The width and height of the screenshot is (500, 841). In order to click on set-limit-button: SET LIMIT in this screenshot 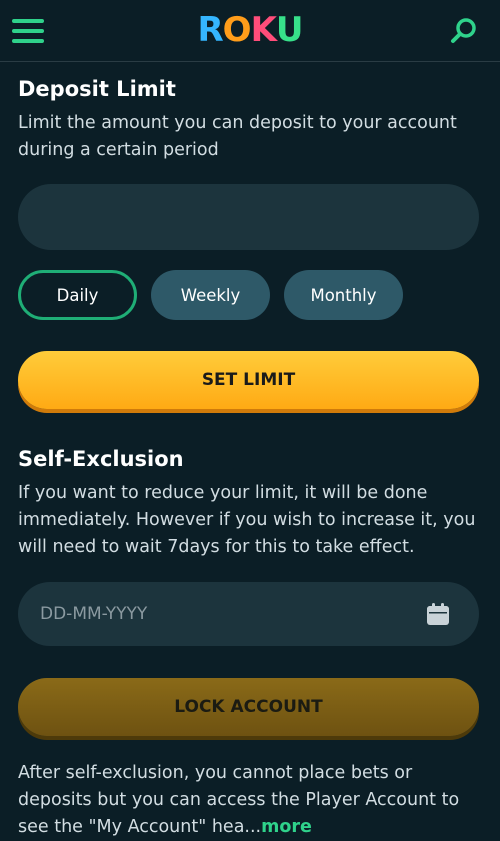, I will do `click(248, 380)`.